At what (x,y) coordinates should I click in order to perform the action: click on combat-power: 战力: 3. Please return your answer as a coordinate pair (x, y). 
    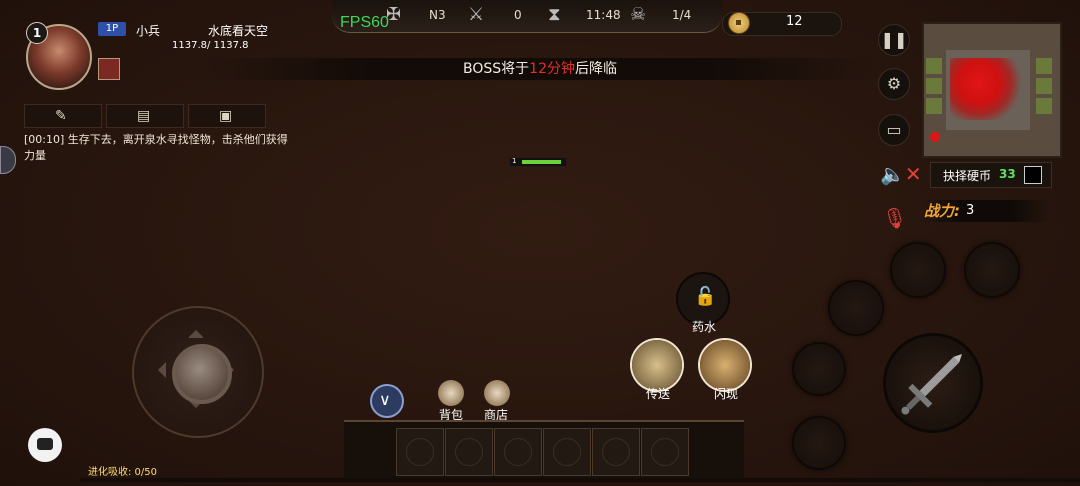
    Looking at the image, I should click on (986, 211).